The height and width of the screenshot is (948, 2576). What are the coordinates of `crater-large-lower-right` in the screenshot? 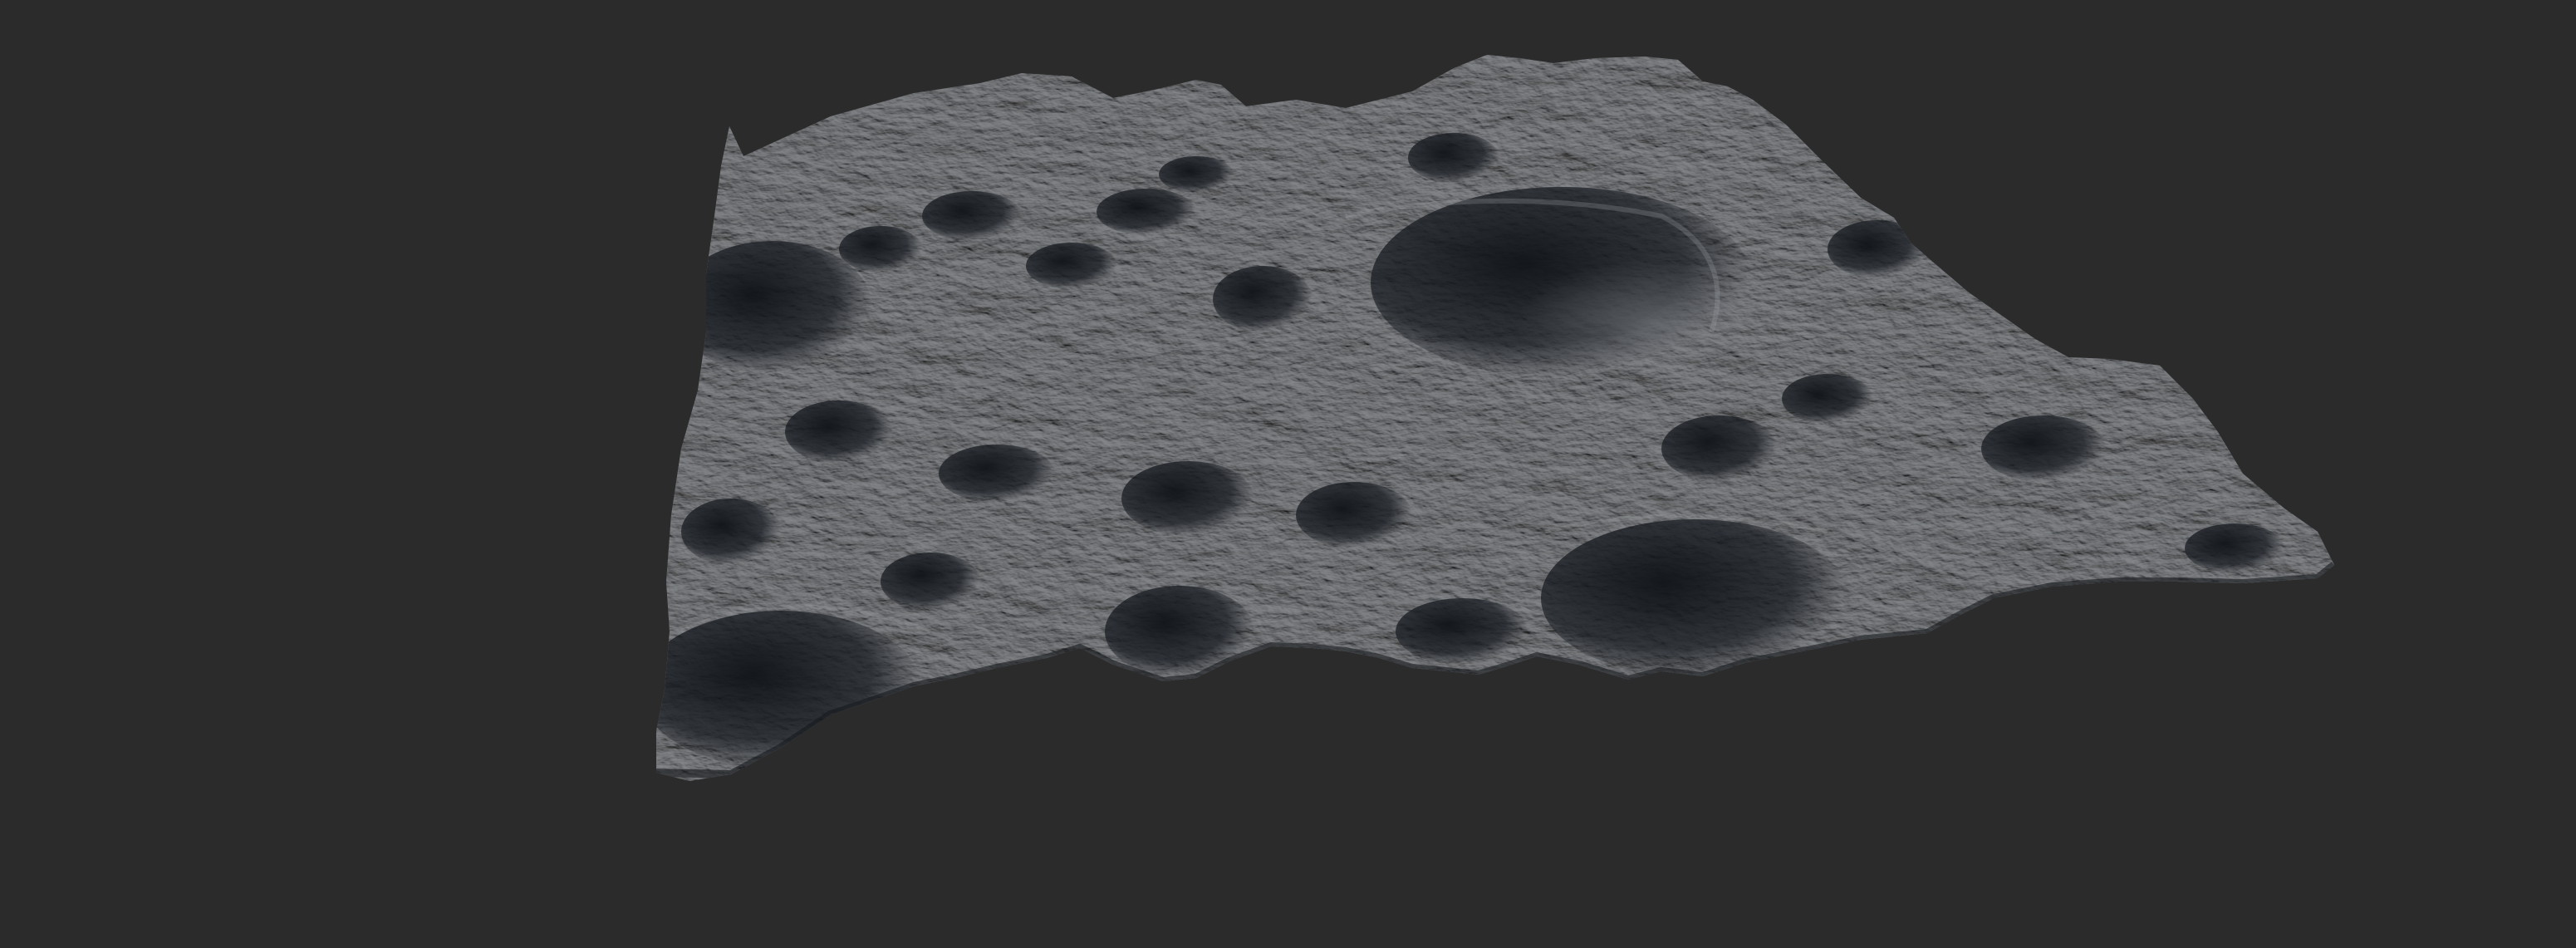 It's located at (1694, 598).